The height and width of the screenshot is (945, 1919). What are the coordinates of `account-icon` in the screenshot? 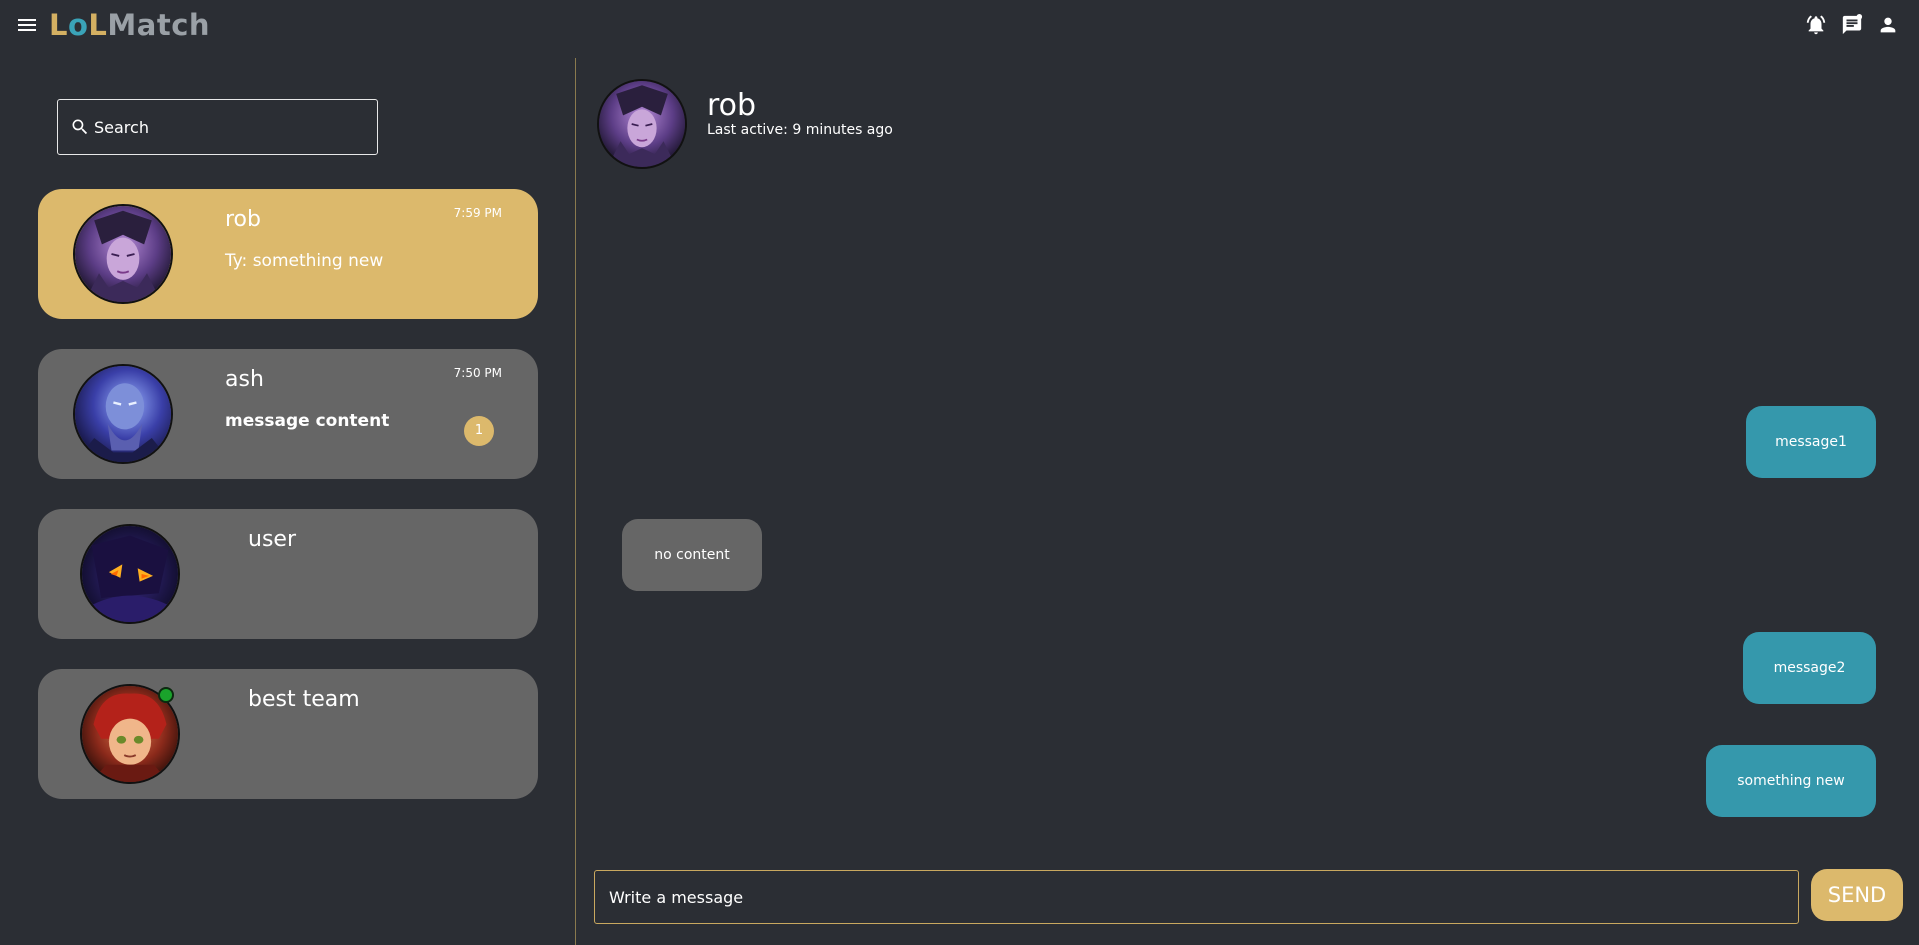 It's located at (1888, 25).